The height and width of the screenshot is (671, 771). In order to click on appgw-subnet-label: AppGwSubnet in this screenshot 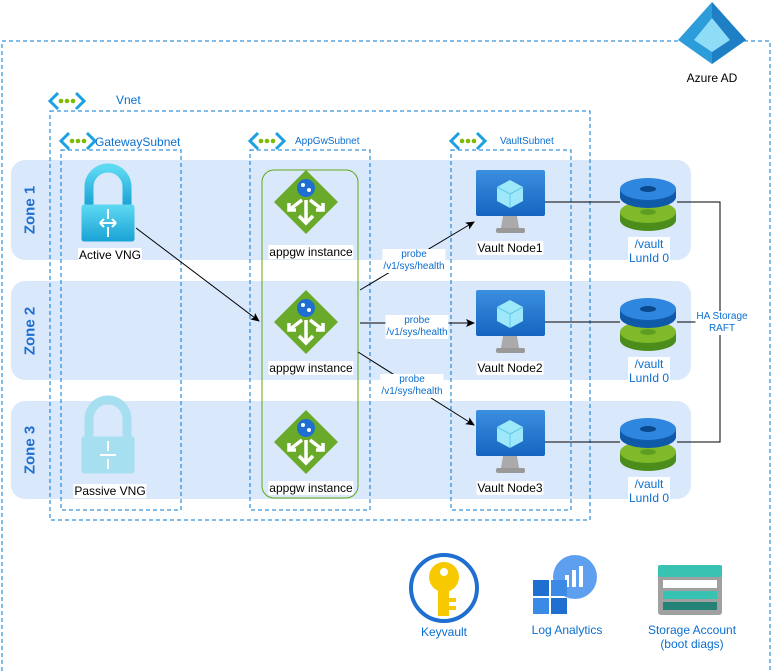, I will do `click(327, 141)`.